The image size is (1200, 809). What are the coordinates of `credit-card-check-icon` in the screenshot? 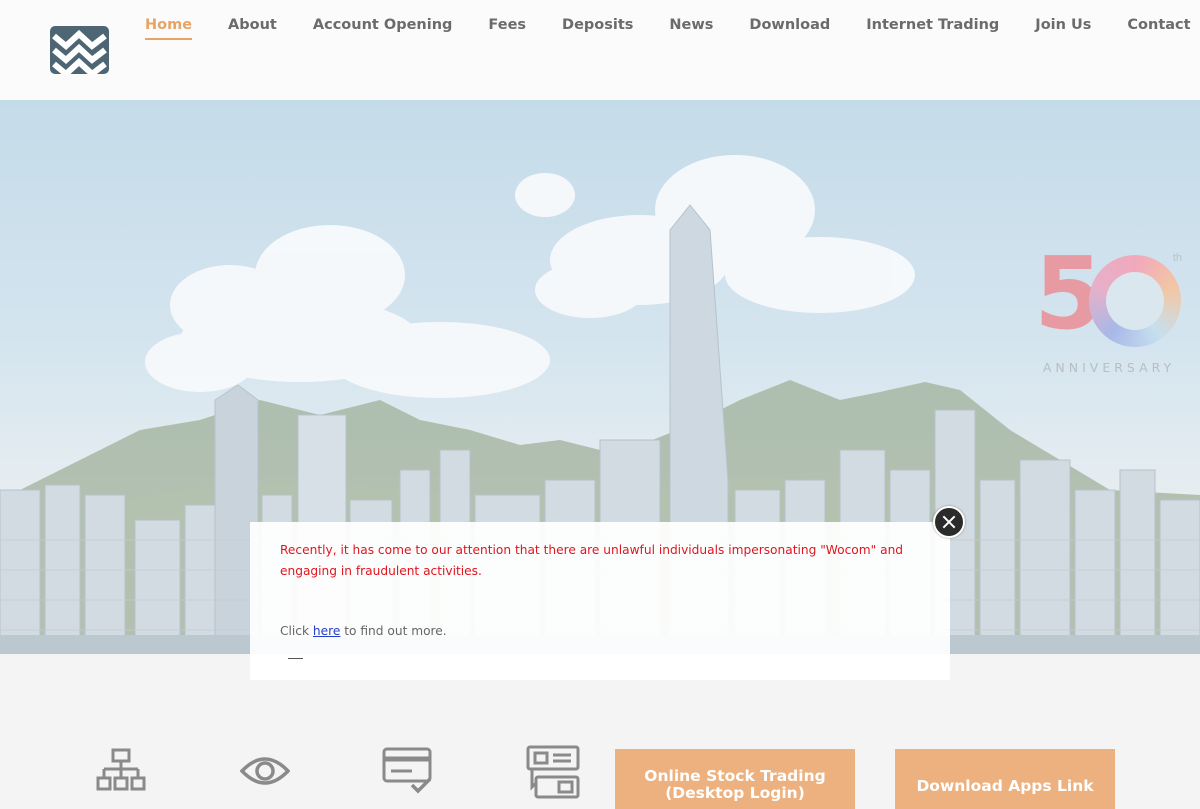 It's located at (408, 773).